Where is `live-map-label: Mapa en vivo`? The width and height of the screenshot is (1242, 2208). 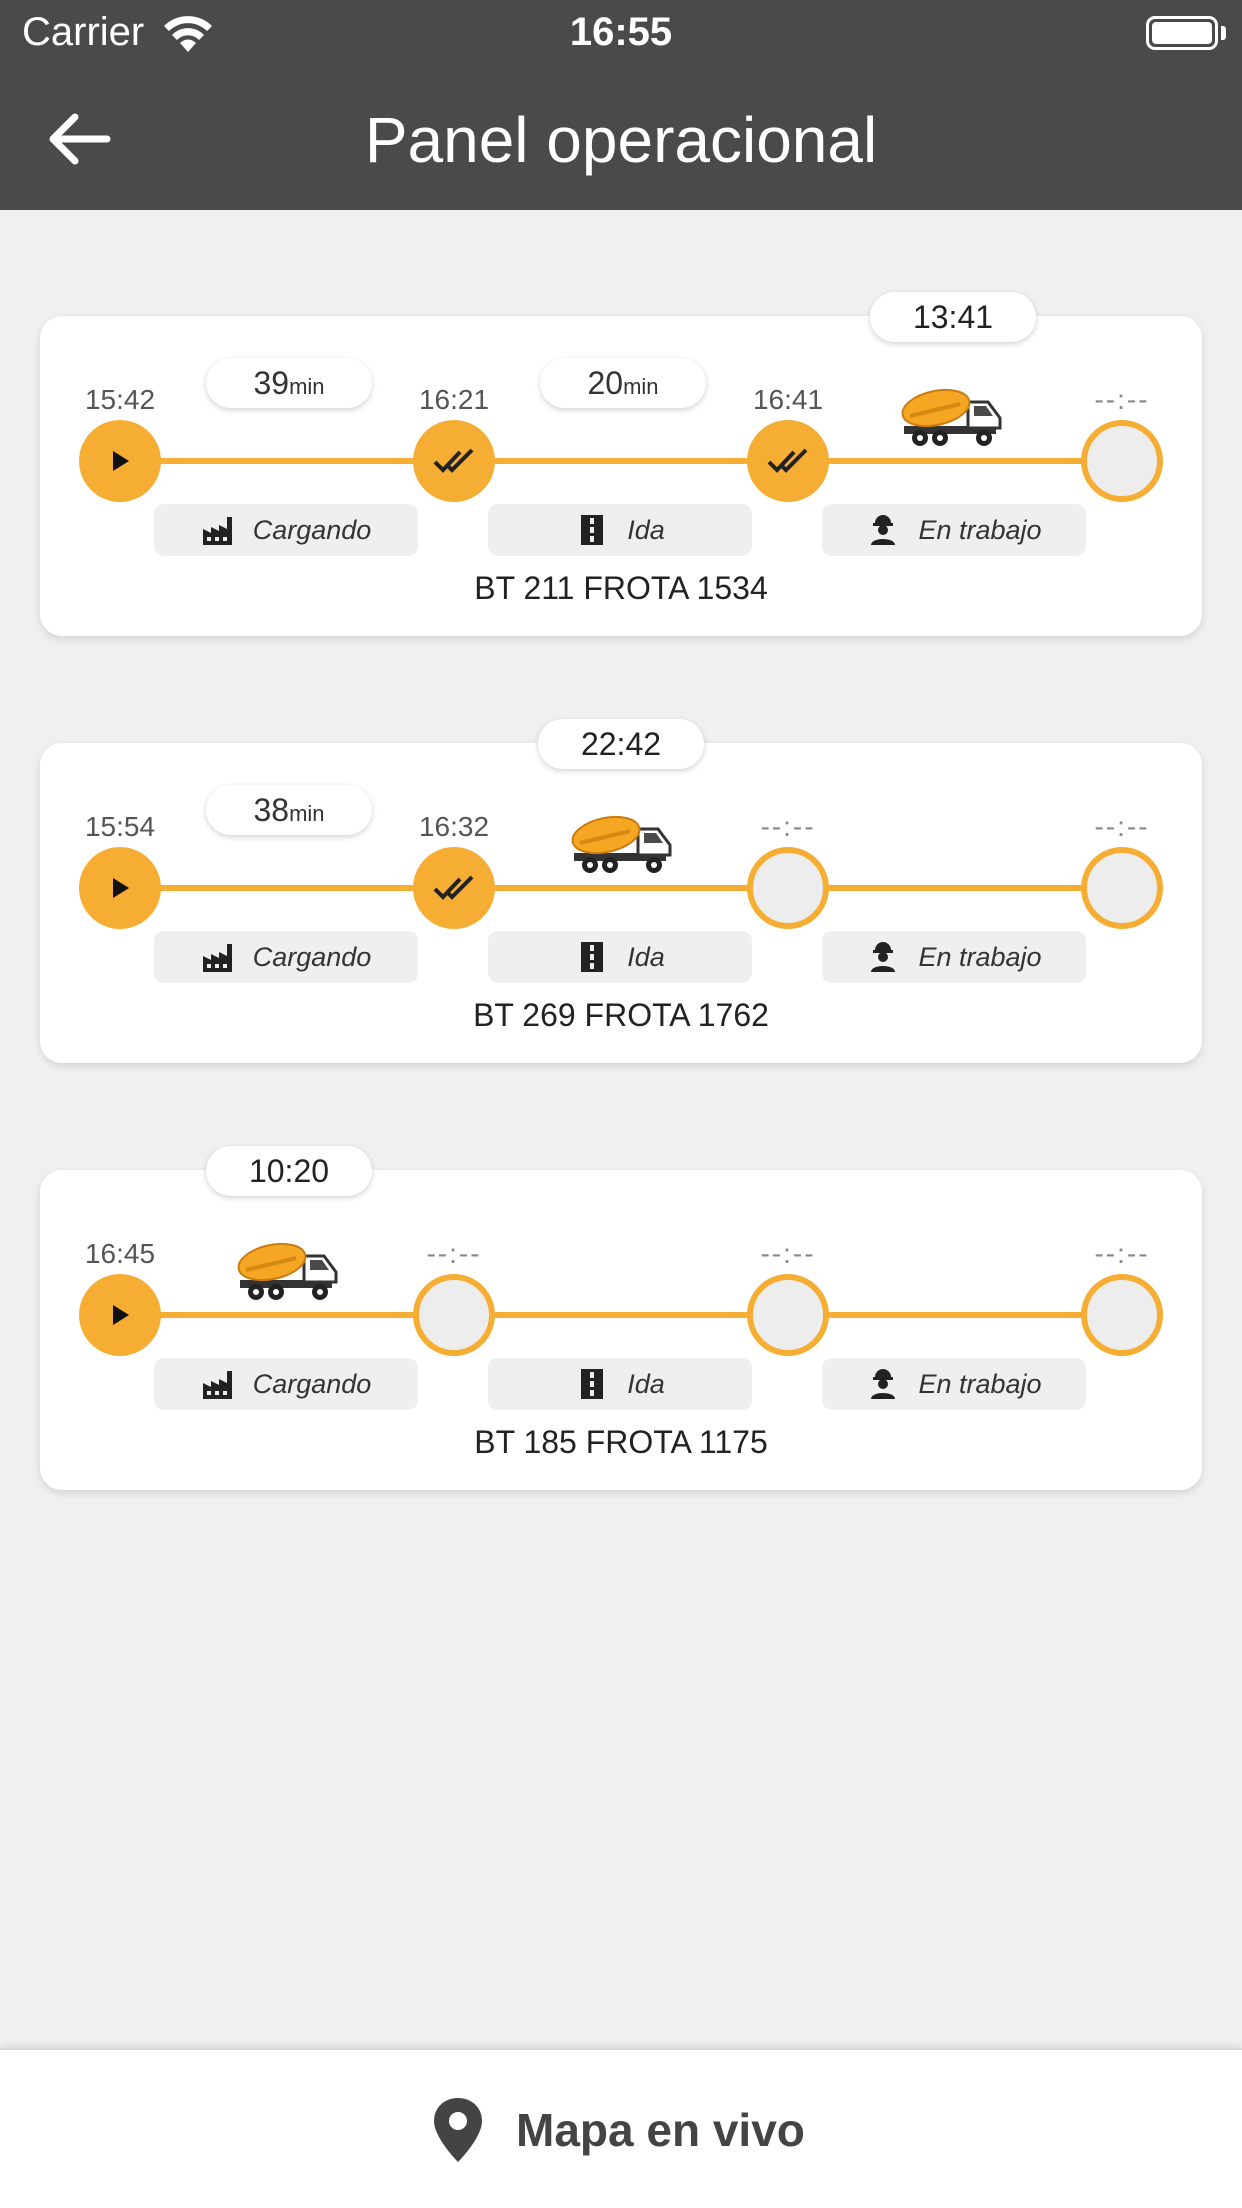
live-map-label: Mapa en vivo is located at coordinates (660, 2130).